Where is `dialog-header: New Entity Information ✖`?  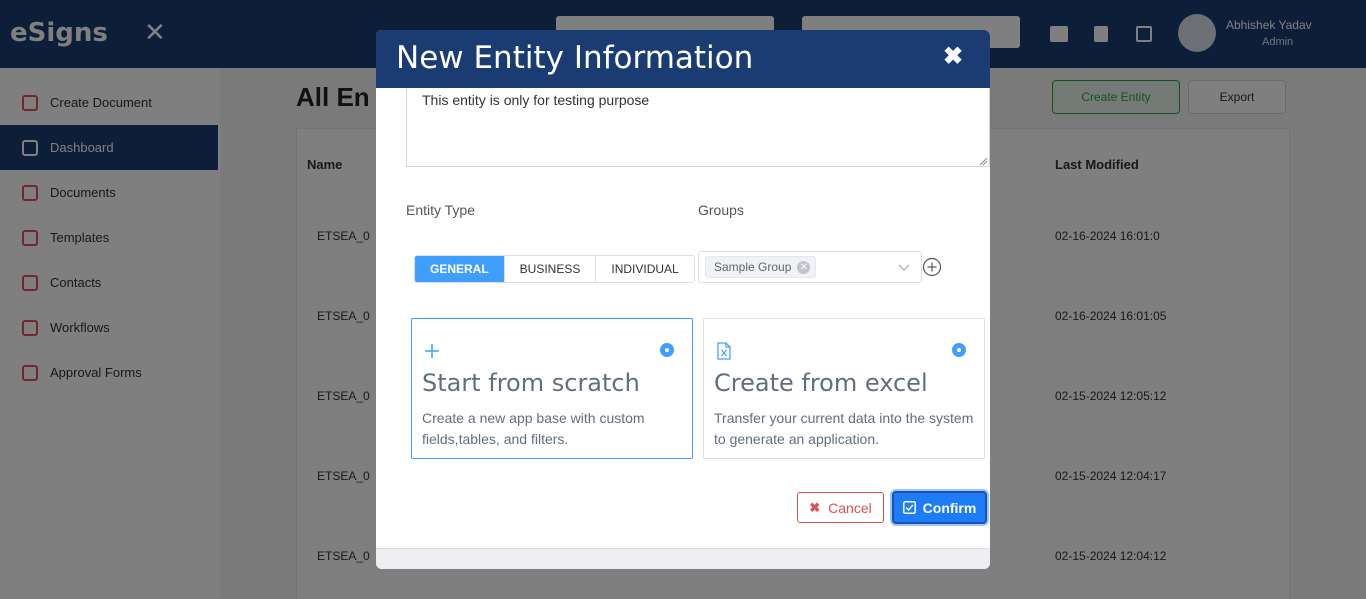 dialog-header: New Entity Information ✖ is located at coordinates (683, 59).